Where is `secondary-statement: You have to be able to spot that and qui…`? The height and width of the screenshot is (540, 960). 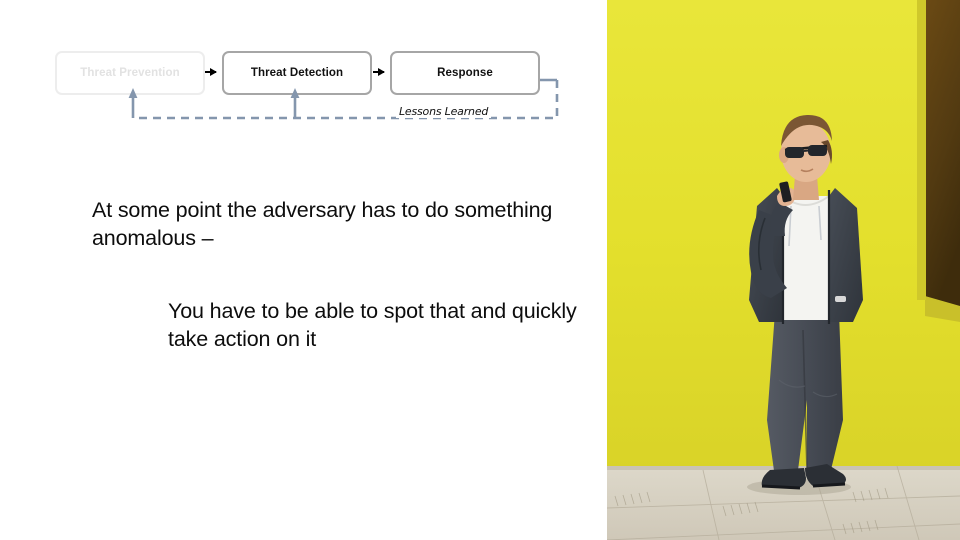 secondary-statement: You have to be able to spot that and qui… is located at coordinates (372, 325).